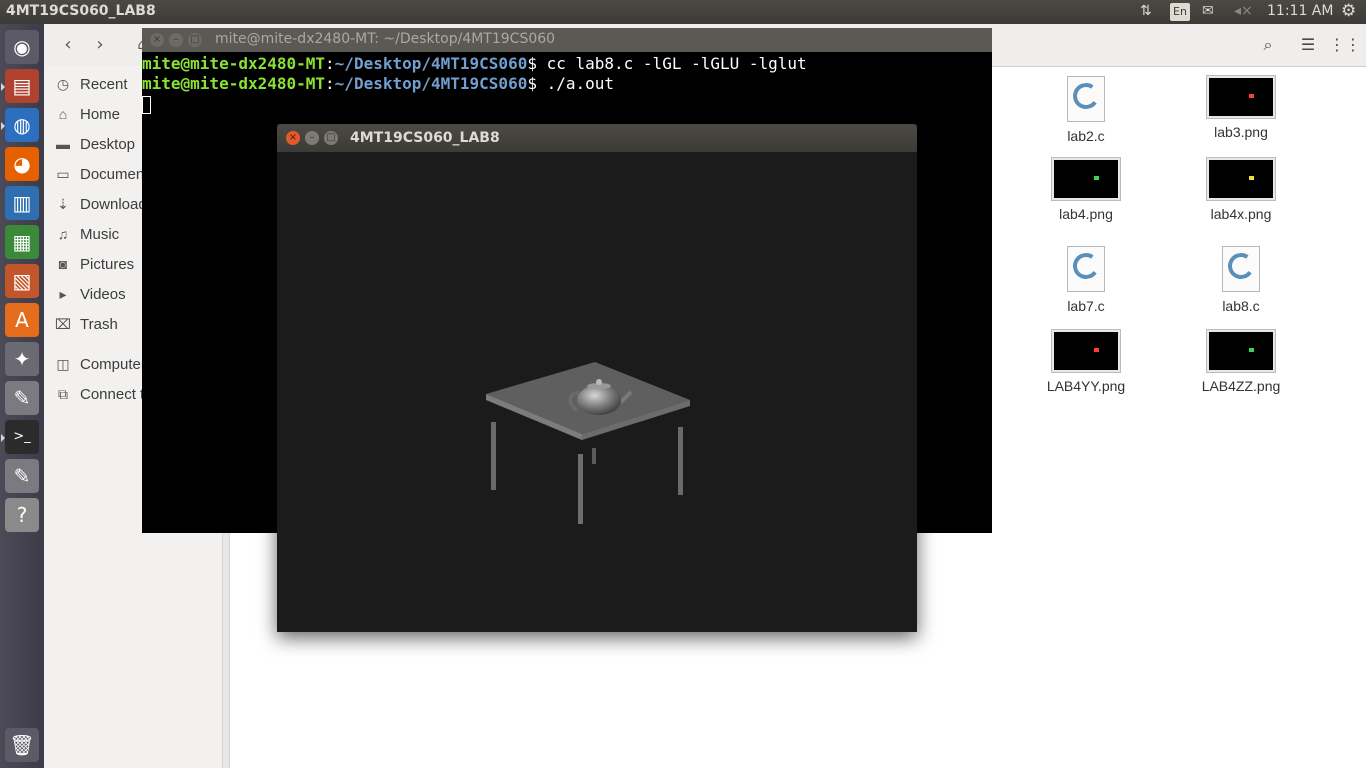 This screenshot has width=1366, height=768. I want to click on sidebar-item-label: Music, so click(100, 234).